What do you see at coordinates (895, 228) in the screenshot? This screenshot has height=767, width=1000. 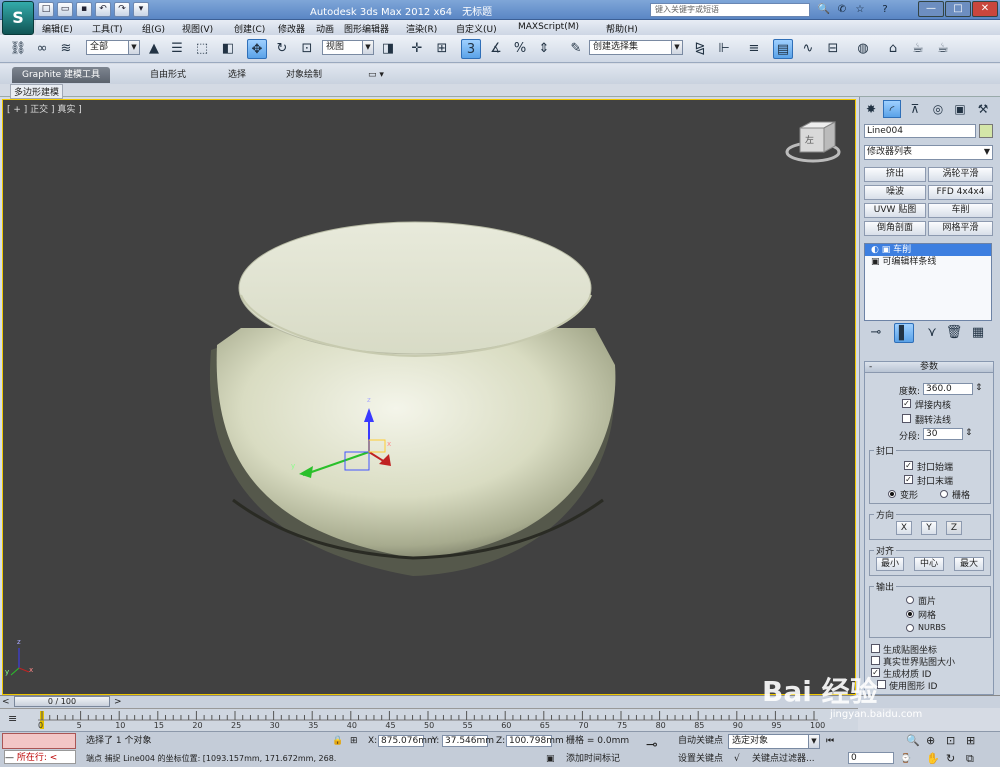 I see `modifier-bevel-profile-button: 倒角剖面` at bounding box center [895, 228].